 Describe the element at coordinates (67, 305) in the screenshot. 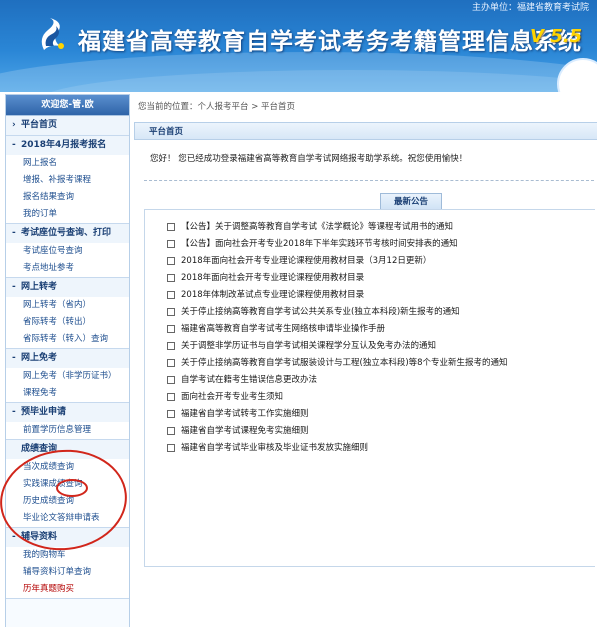

I see `sidebar-item-transfer-in-province: 网上转考（省内）` at that location.